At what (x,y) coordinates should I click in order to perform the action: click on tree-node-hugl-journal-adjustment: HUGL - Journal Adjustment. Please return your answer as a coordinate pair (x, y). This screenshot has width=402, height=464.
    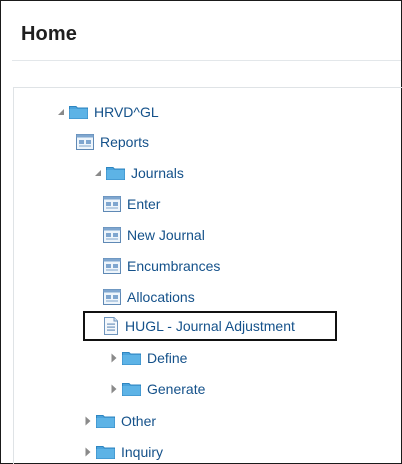
    Looking at the image, I should click on (199, 326).